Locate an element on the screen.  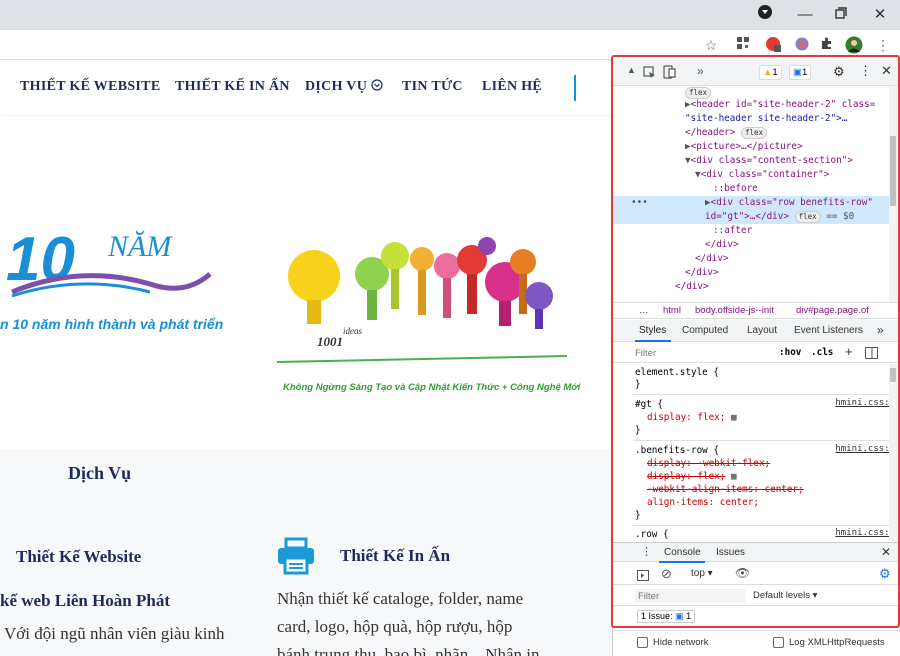
add-rule-icon: + is located at coordinates (849, 351).